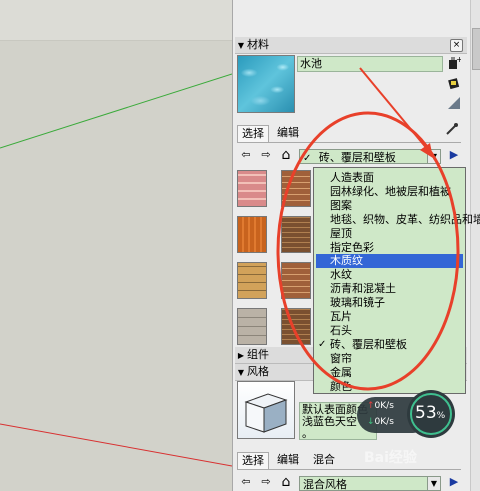 The image size is (480, 491). I want to click on gauge-percent: 53%, so click(430, 413).